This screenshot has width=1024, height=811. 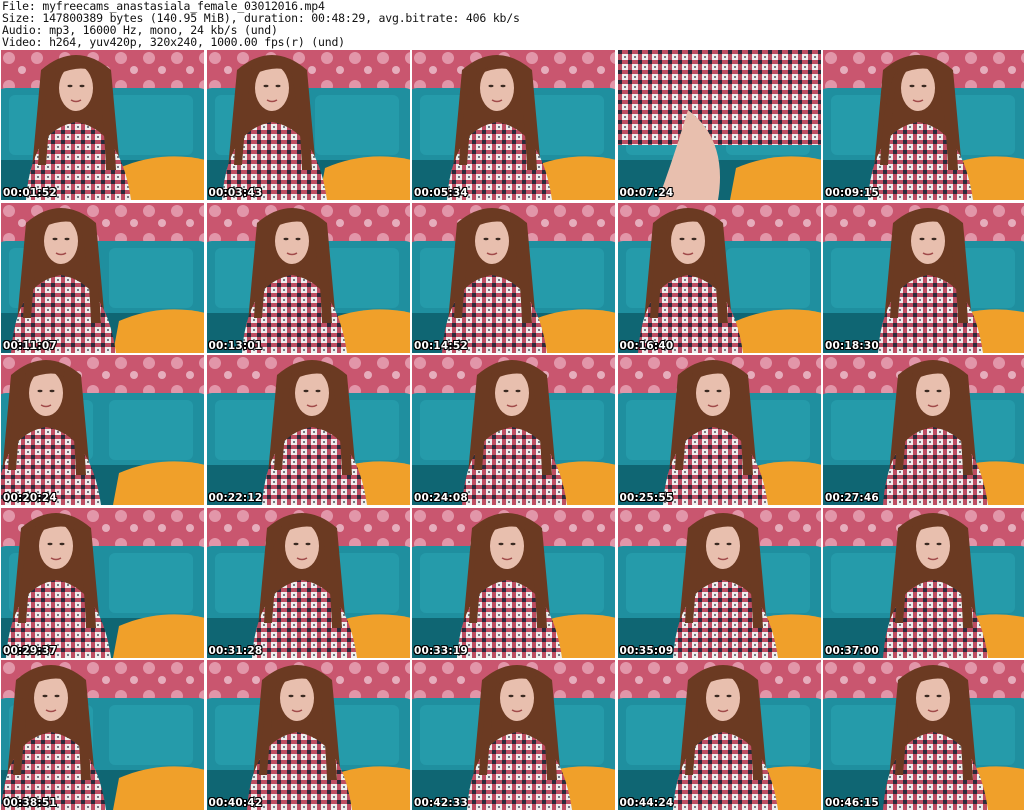 I want to click on frame-timestamp: 00:37:00, so click(x=852, y=650).